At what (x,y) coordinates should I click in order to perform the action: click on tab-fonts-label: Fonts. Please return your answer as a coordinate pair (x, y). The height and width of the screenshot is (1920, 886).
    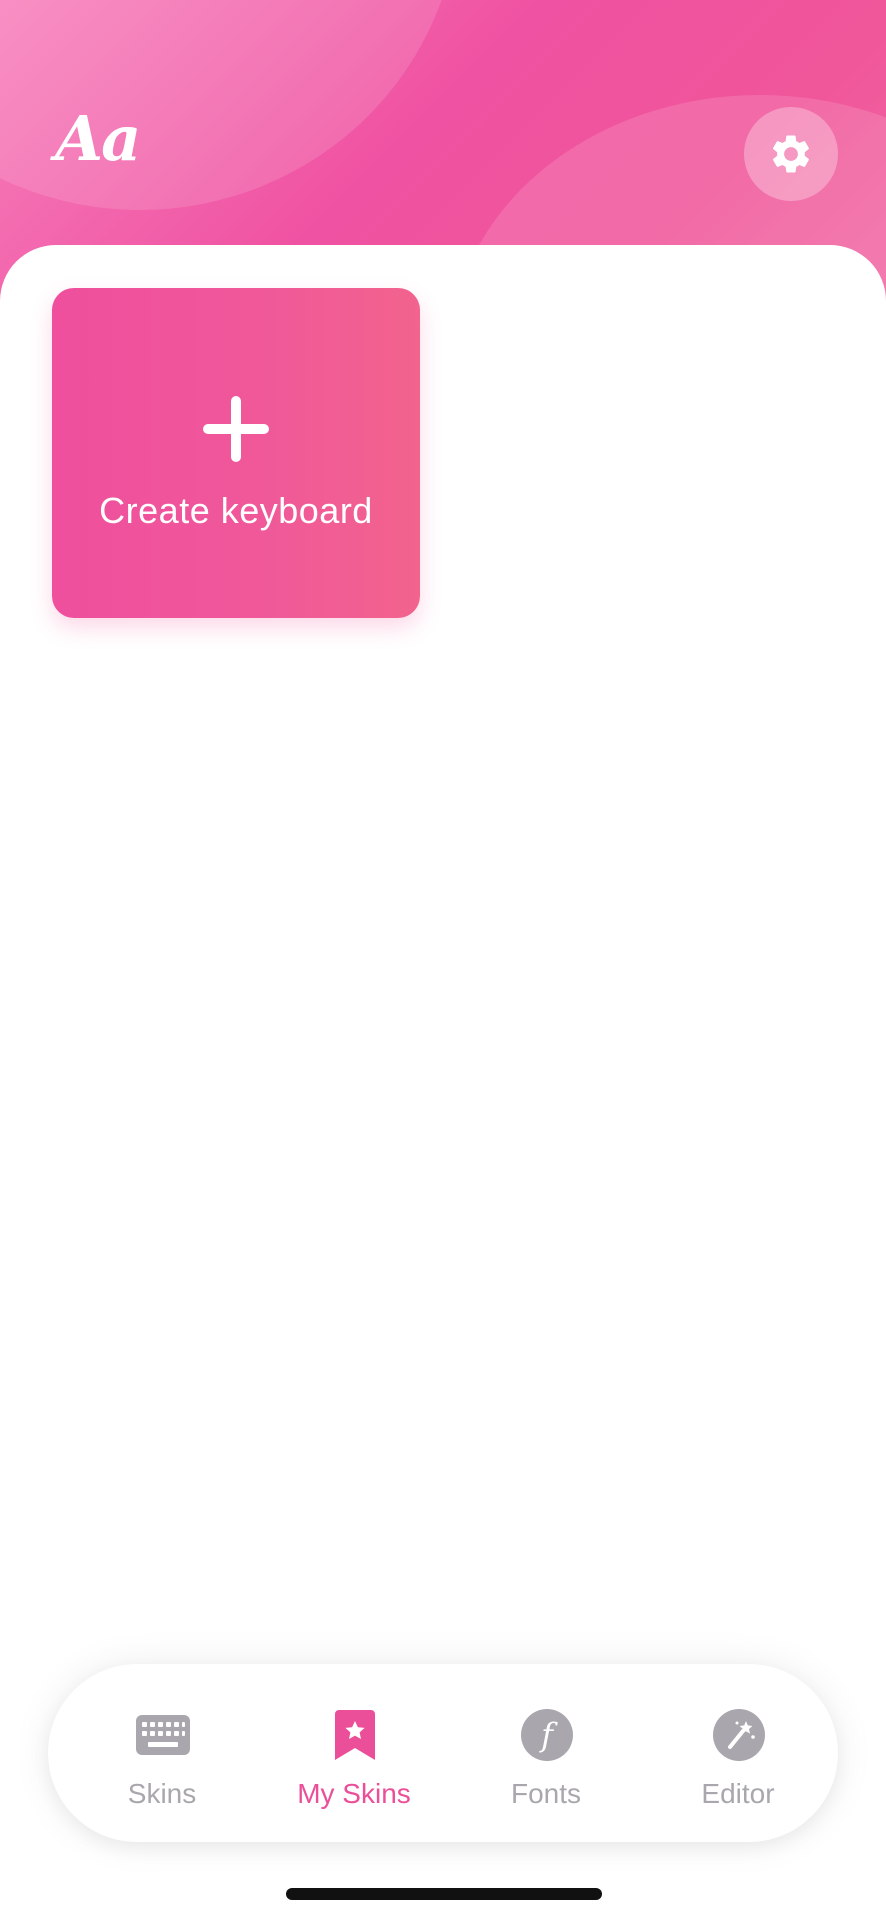
    Looking at the image, I should click on (546, 1793).